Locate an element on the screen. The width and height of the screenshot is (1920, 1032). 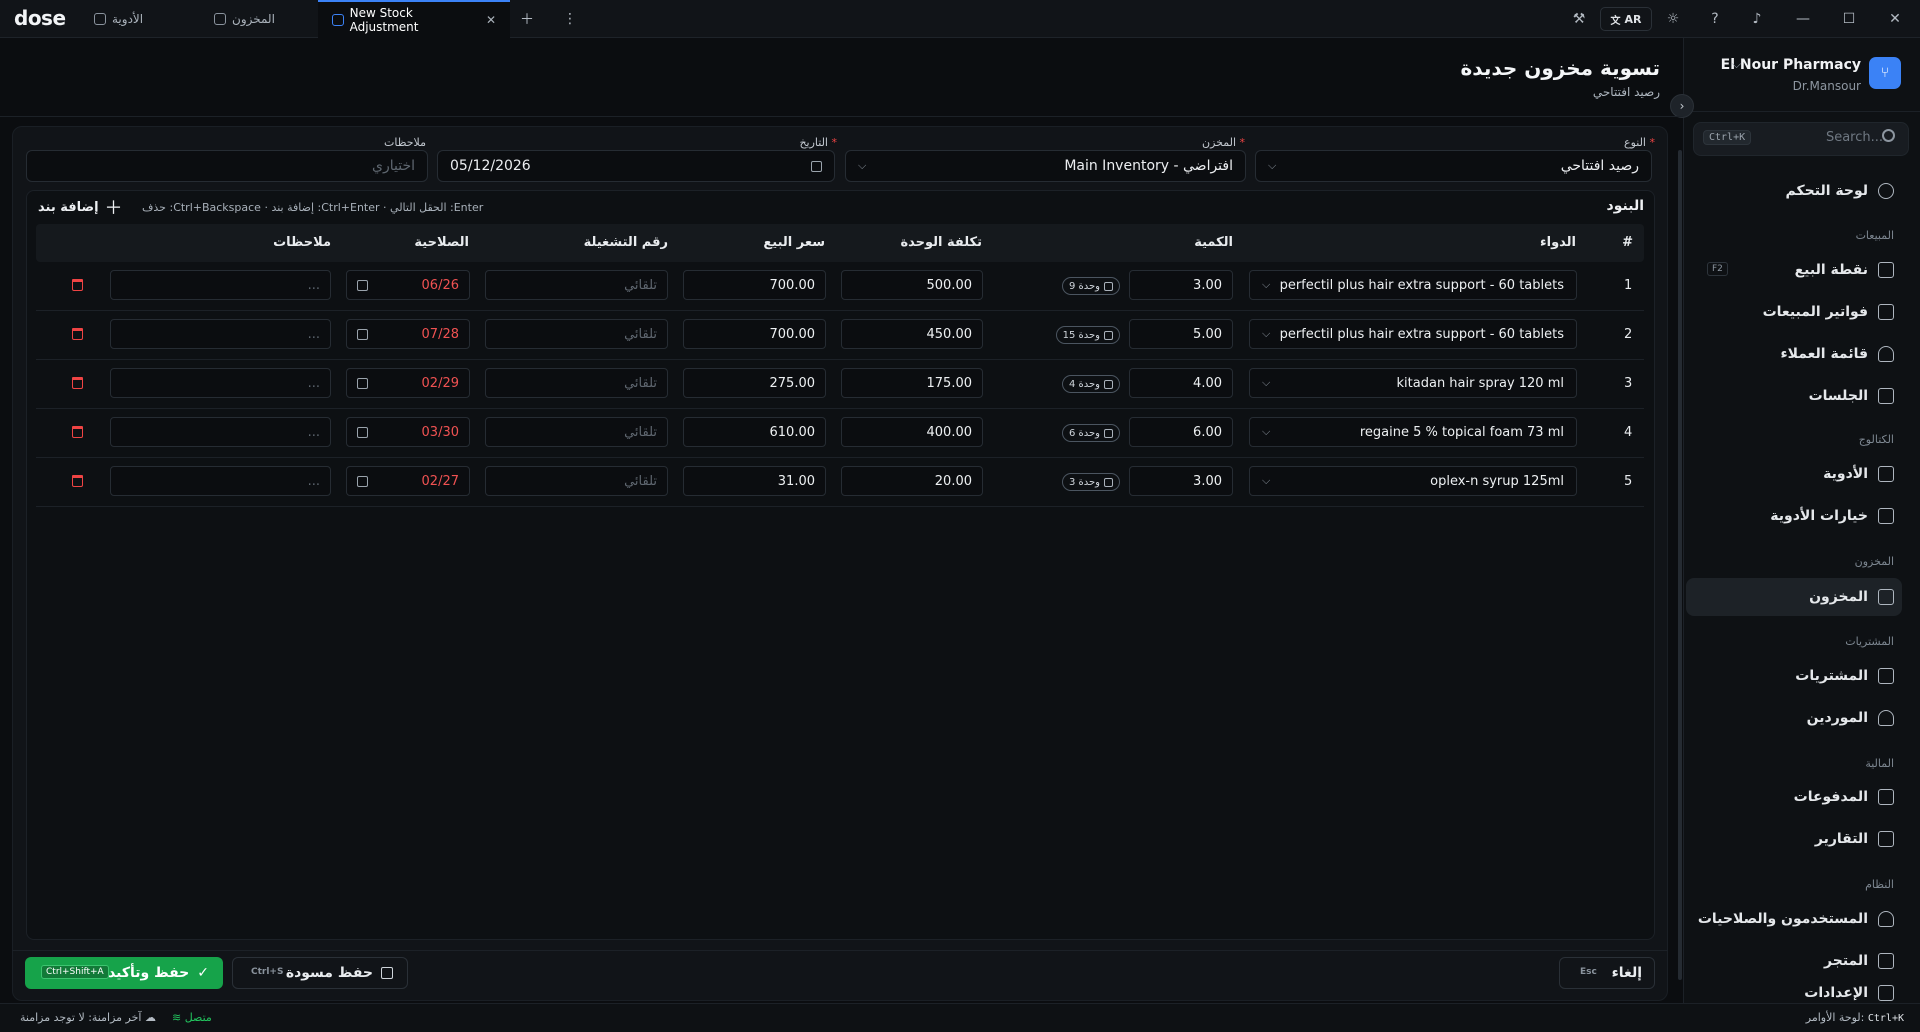
minimize-button: — is located at coordinates (1803, 19).